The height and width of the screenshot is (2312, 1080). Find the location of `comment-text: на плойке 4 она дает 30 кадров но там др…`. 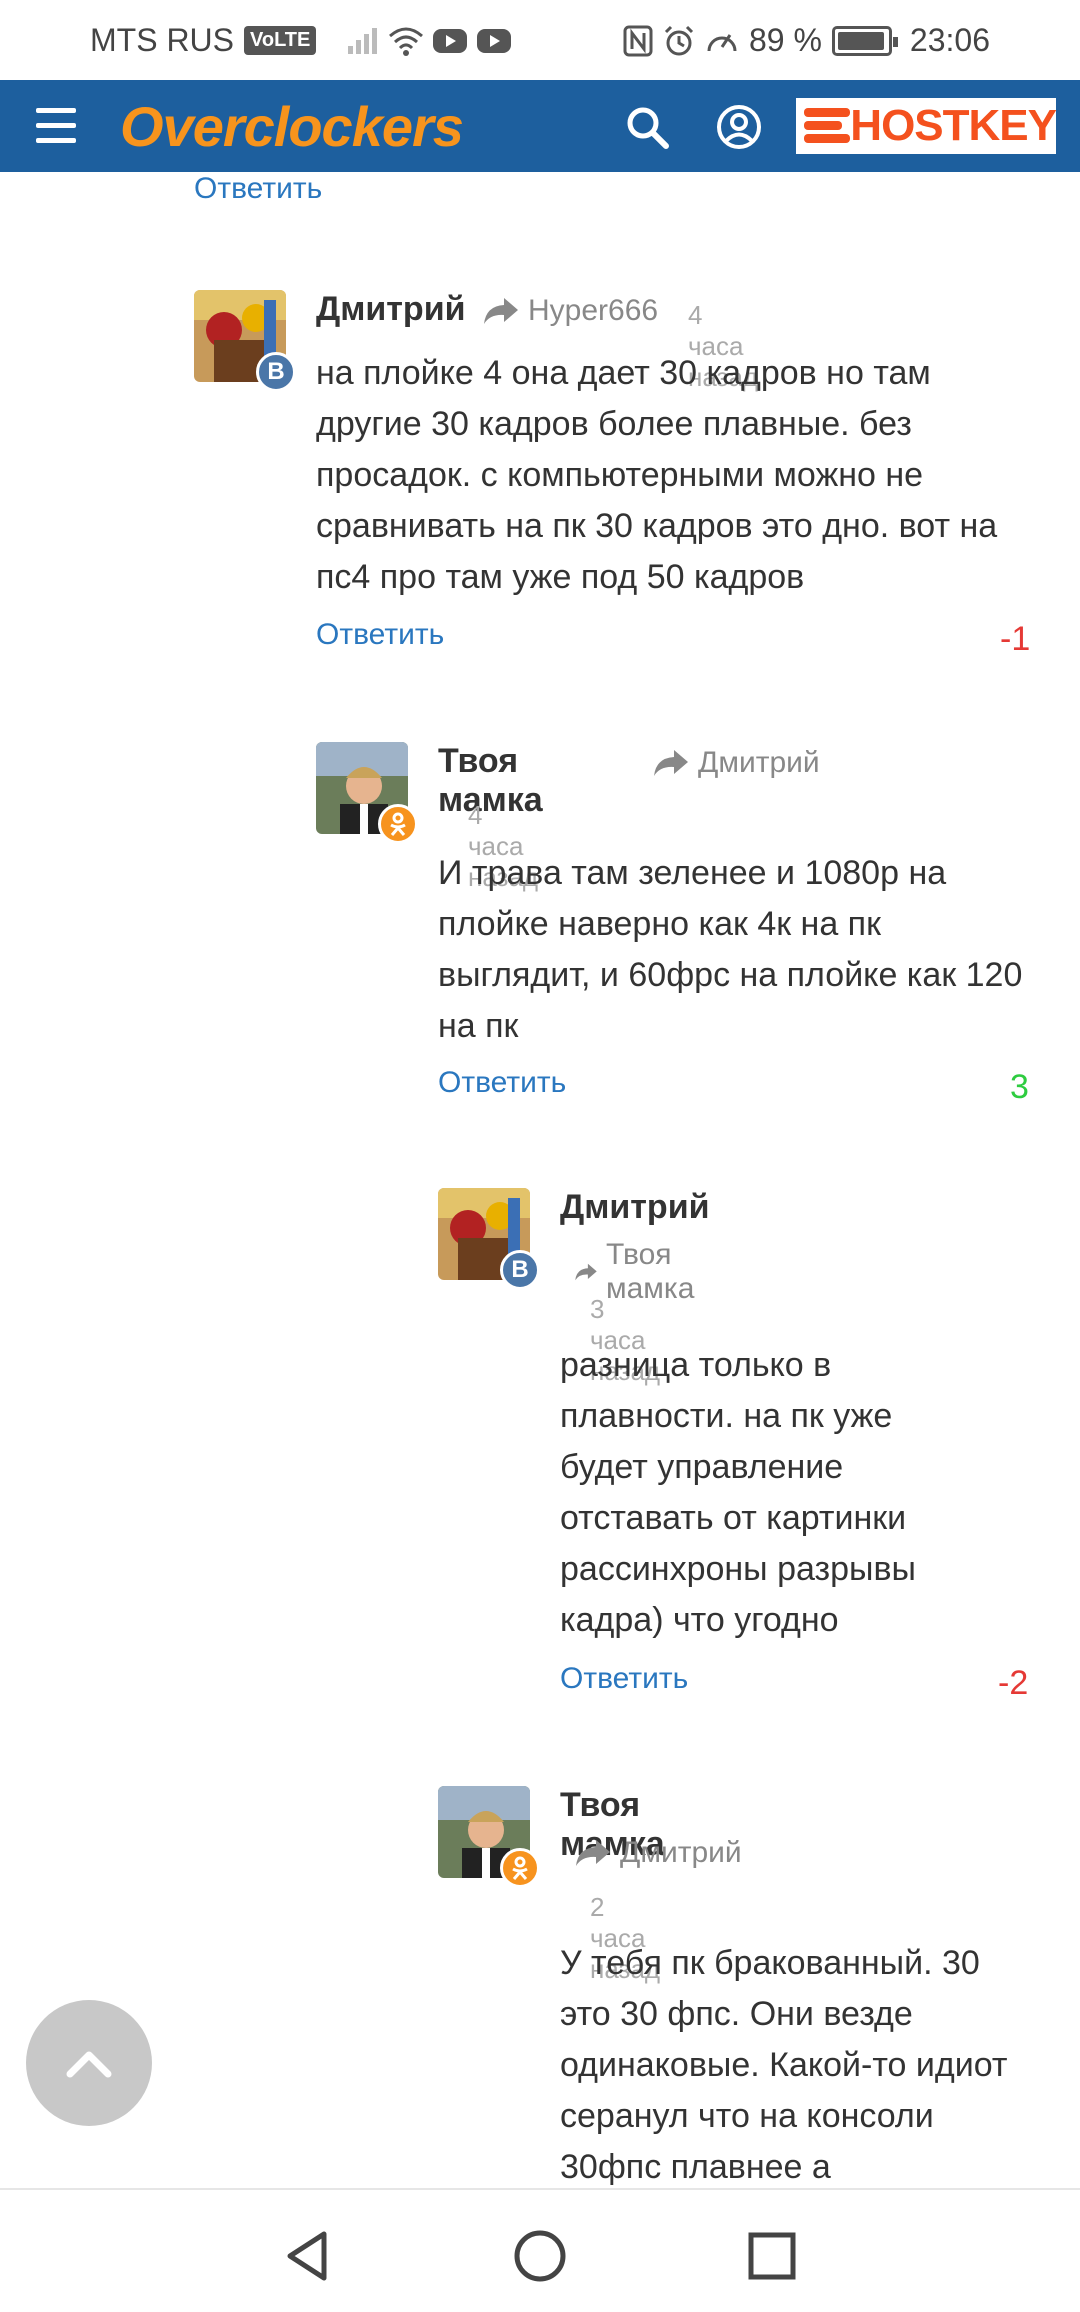

comment-text: на плойке 4 она дает 30 кадров но там др… is located at coordinates (657, 475).